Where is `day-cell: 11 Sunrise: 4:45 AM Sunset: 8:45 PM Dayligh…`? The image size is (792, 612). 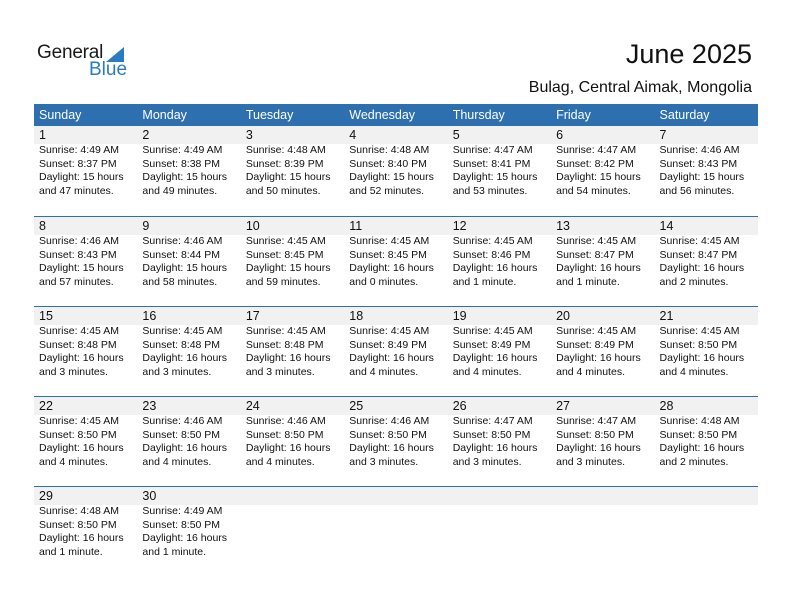 day-cell: 11 Sunrise: 4:45 AM Sunset: 8:45 PM Dayligh… is located at coordinates (395, 253).